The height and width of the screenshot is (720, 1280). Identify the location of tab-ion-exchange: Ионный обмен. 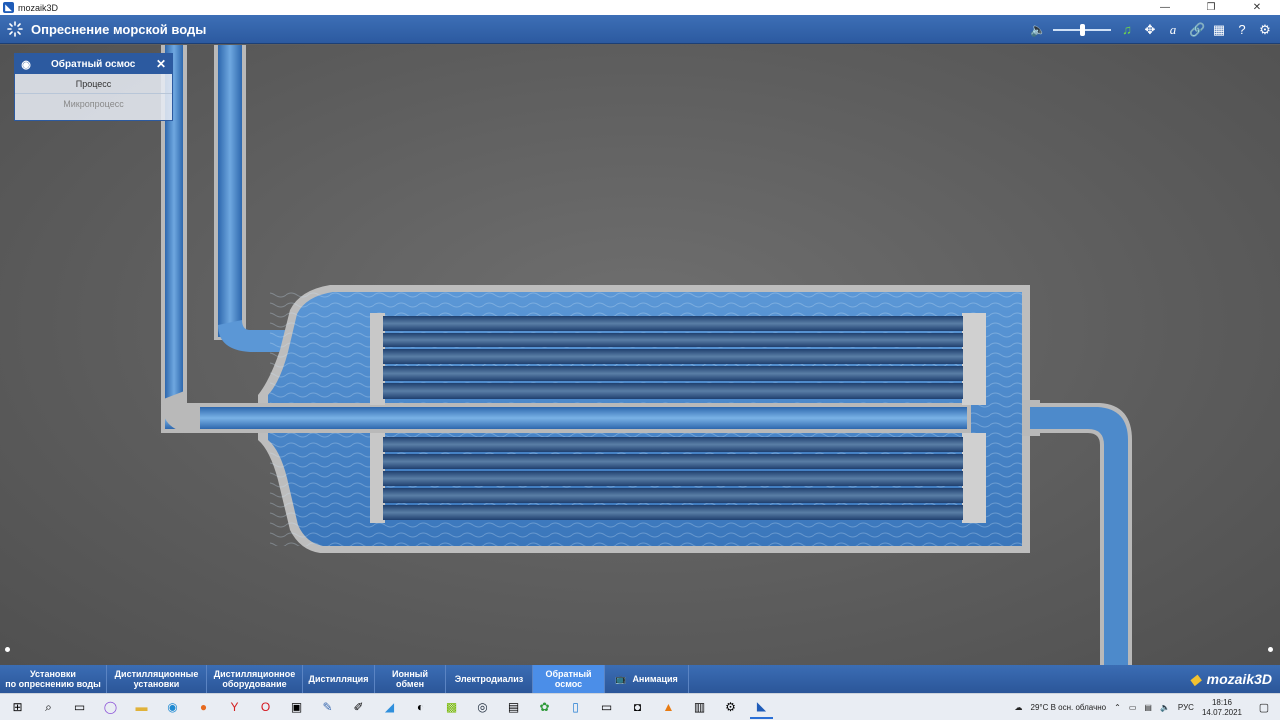
(410, 679).